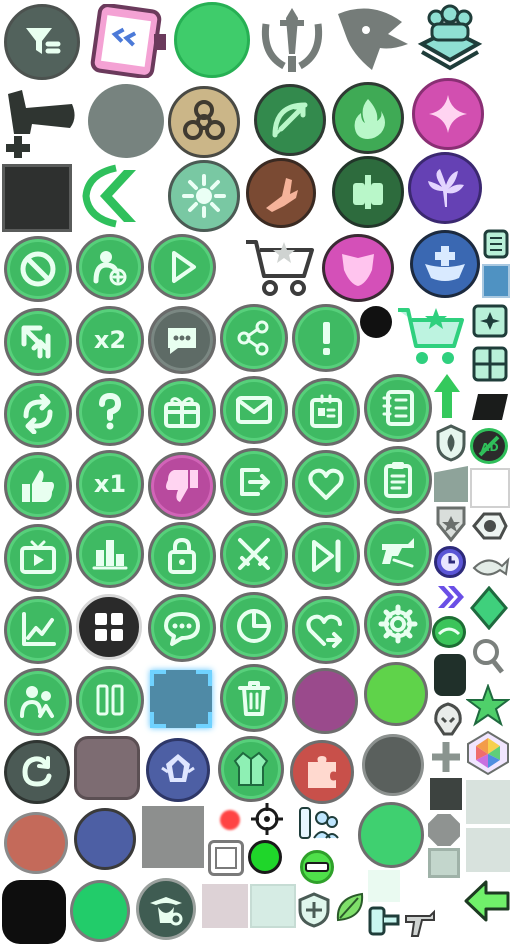  What do you see at coordinates (38, 630) in the screenshot?
I see `stats-button` at bounding box center [38, 630].